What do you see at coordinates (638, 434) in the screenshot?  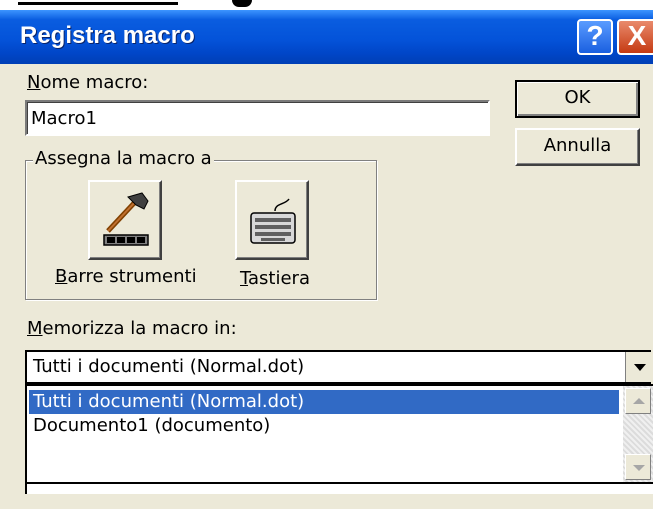 I see `list-scrollbar` at bounding box center [638, 434].